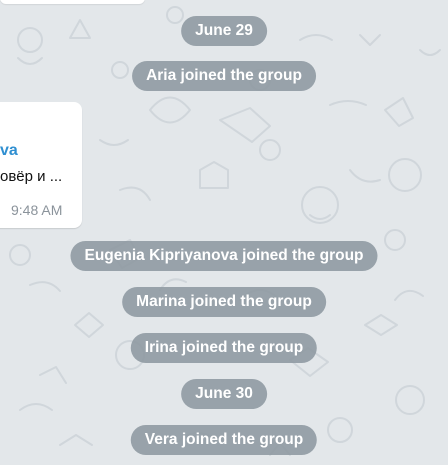 The image size is (448, 465). I want to click on date-separator: June 30, so click(224, 394).